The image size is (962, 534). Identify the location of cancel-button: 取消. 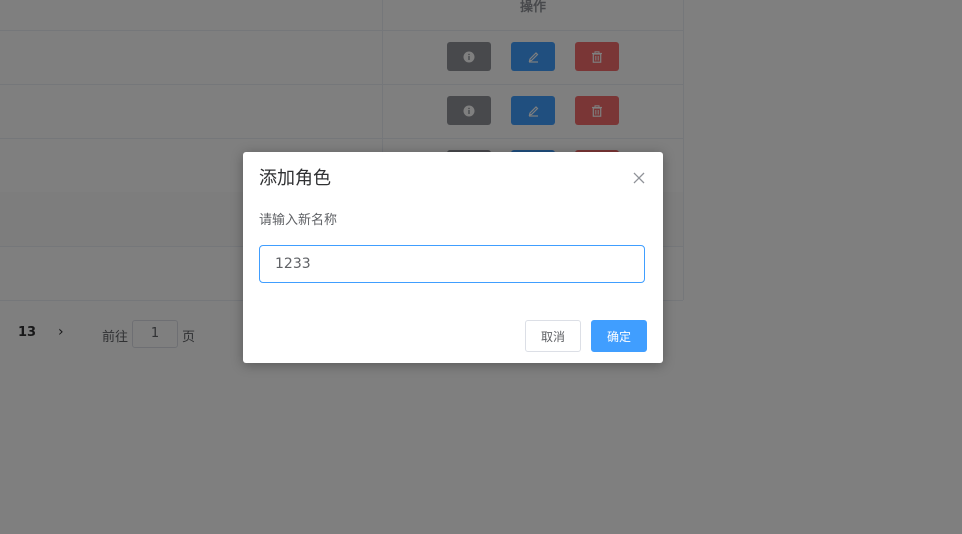
(553, 336).